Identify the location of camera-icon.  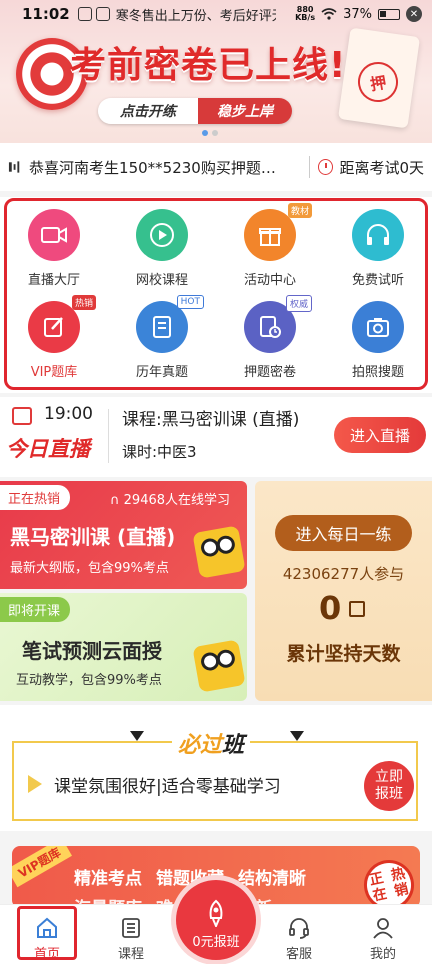
(378, 327).